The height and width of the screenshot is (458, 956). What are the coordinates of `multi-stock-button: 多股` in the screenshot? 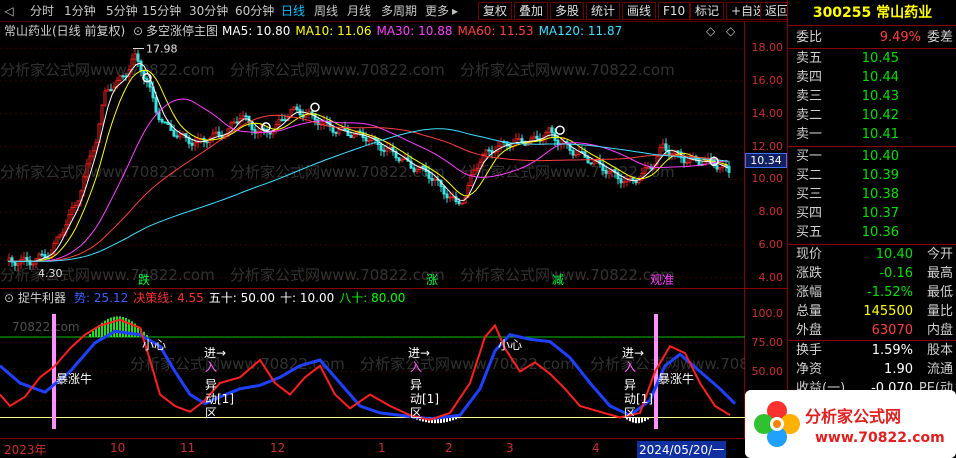 It's located at (567, 11).